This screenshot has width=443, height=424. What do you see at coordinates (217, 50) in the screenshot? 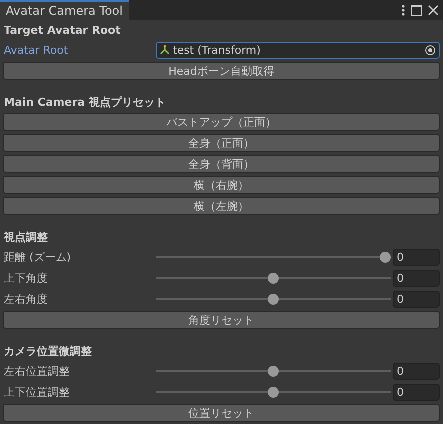
I see `field-value: test (Transform)` at bounding box center [217, 50].